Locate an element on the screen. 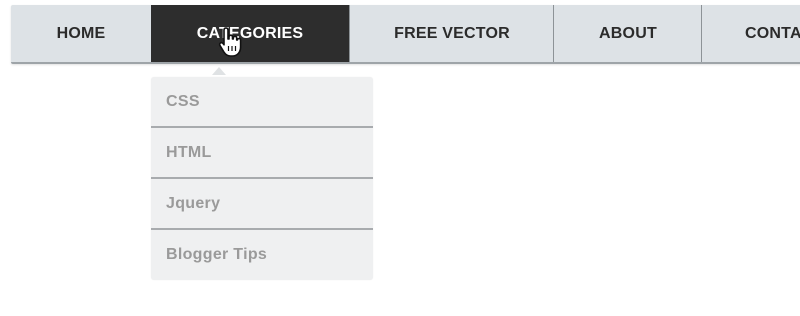 This screenshot has width=800, height=316. dropdown-item-css: CSS is located at coordinates (262, 102).